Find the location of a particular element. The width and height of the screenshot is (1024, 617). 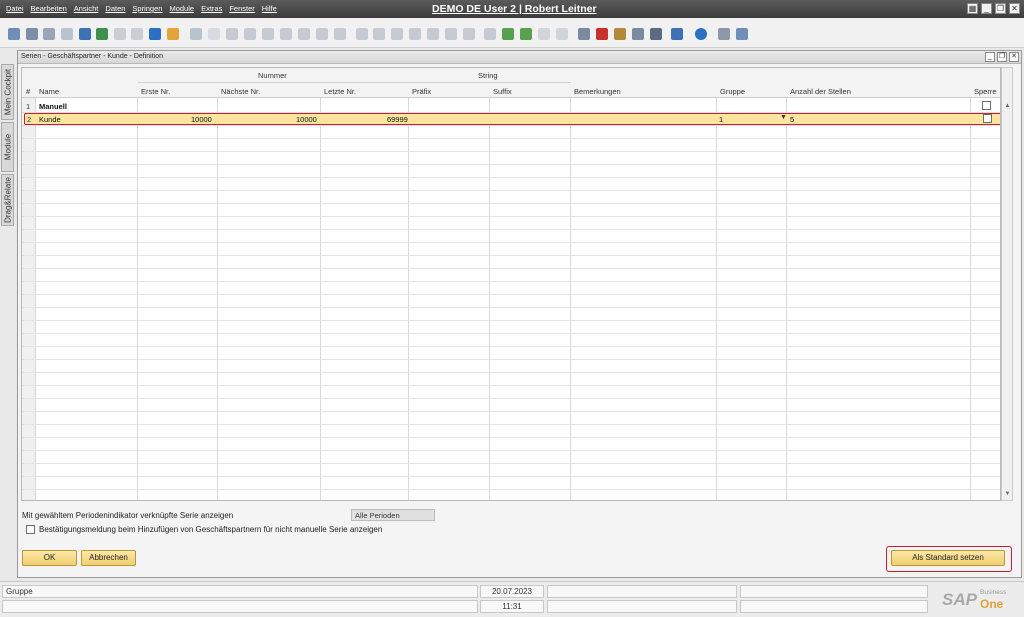

period-indicator-field: Alle Perioden is located at coordinates (393, 515).